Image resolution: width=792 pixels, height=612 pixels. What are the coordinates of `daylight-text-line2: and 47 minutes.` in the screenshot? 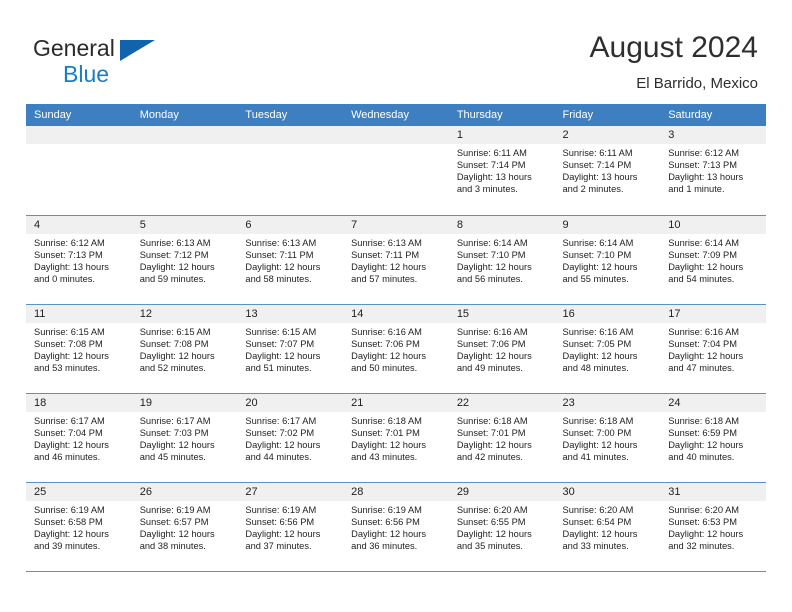 It's located at (701, 367).